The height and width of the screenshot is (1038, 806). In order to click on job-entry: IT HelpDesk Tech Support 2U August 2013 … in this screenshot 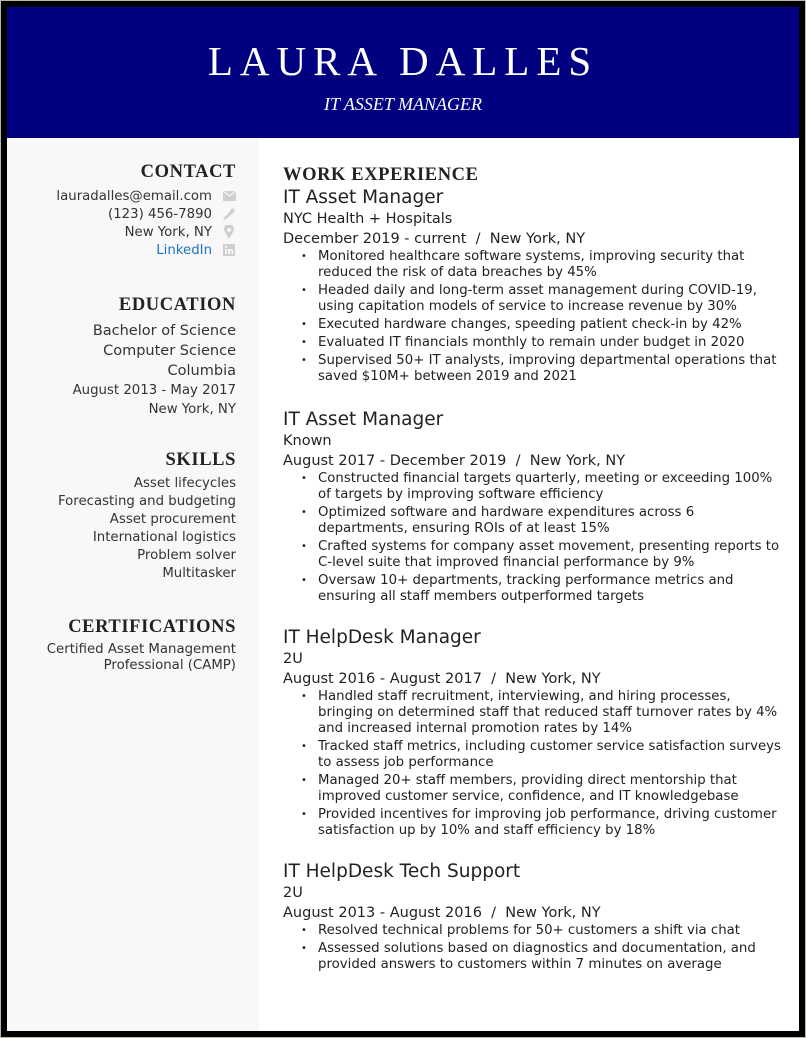, I will do `click(533, 918)`.